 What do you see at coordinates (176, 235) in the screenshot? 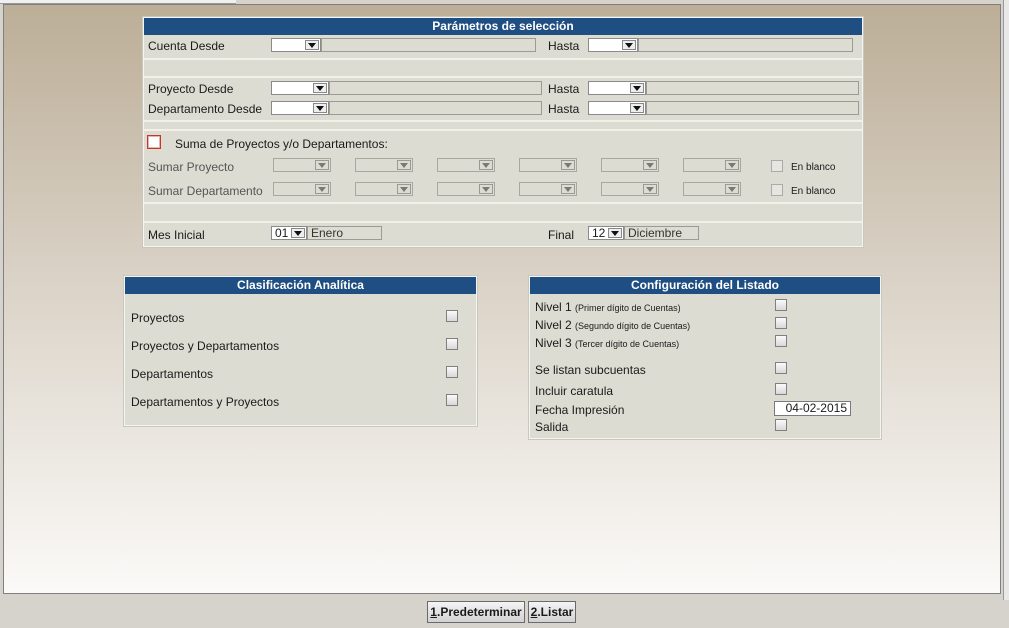
I see `mes-inicial-label: Mes Inicial` at bounding box center [176, 235].